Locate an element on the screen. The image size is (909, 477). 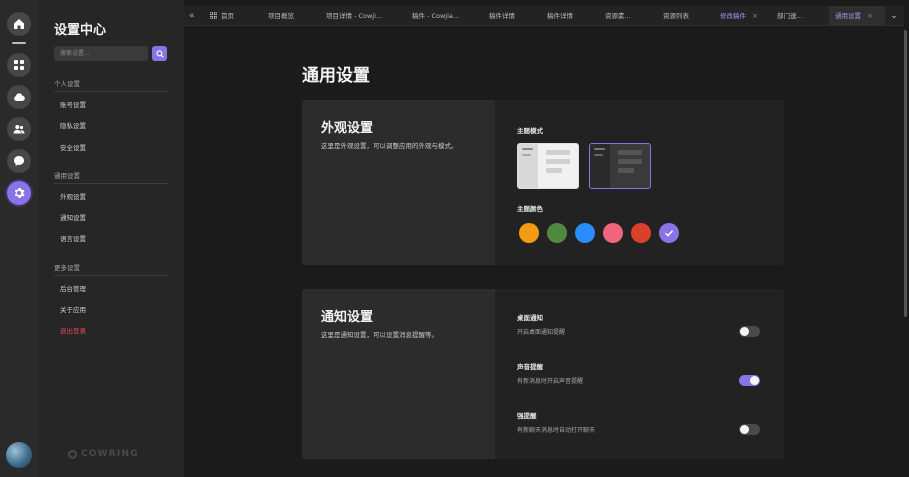
tab-general-settings: 通用设置 × is located at coordinates (857, 16).